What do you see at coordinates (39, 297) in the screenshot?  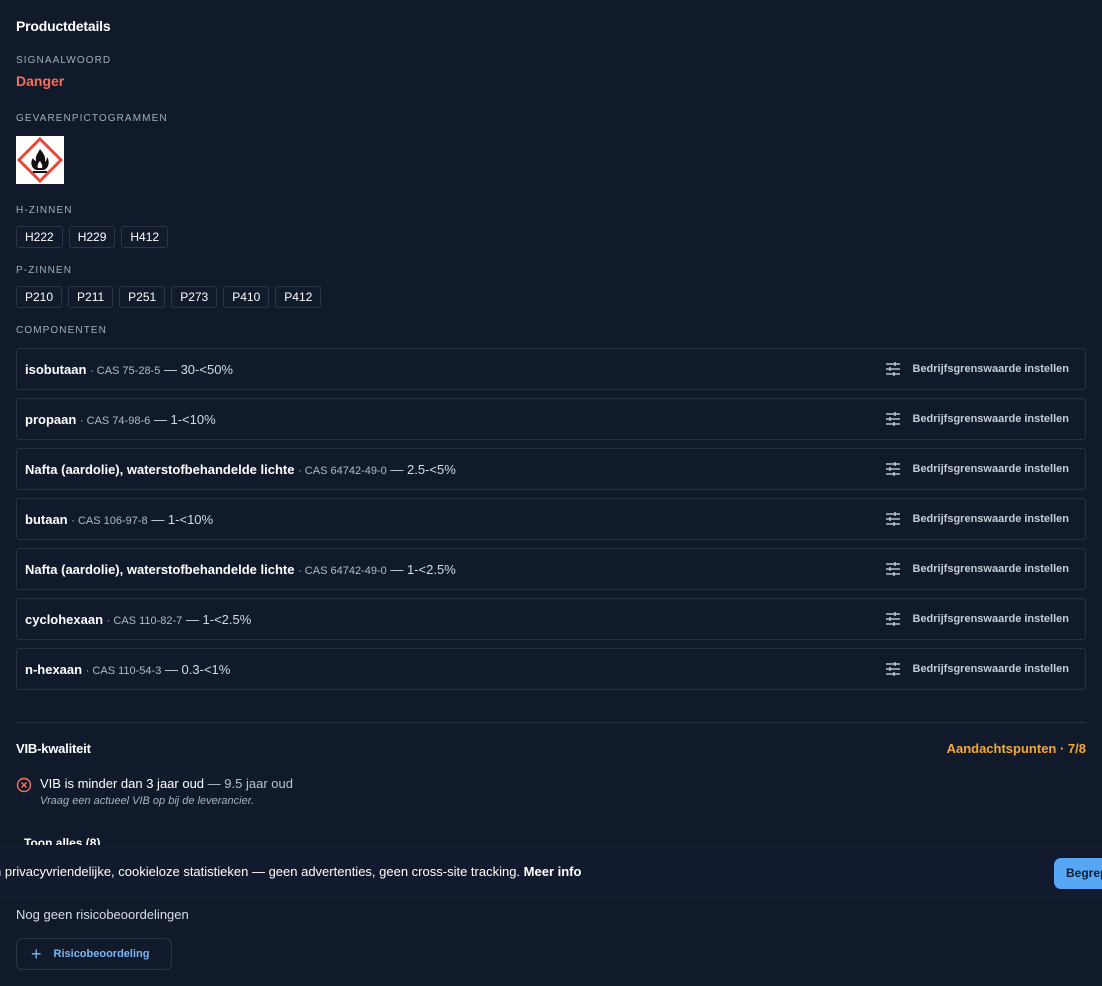 I see `p-phrase-chip: P210` at bounding box center [39, 297].